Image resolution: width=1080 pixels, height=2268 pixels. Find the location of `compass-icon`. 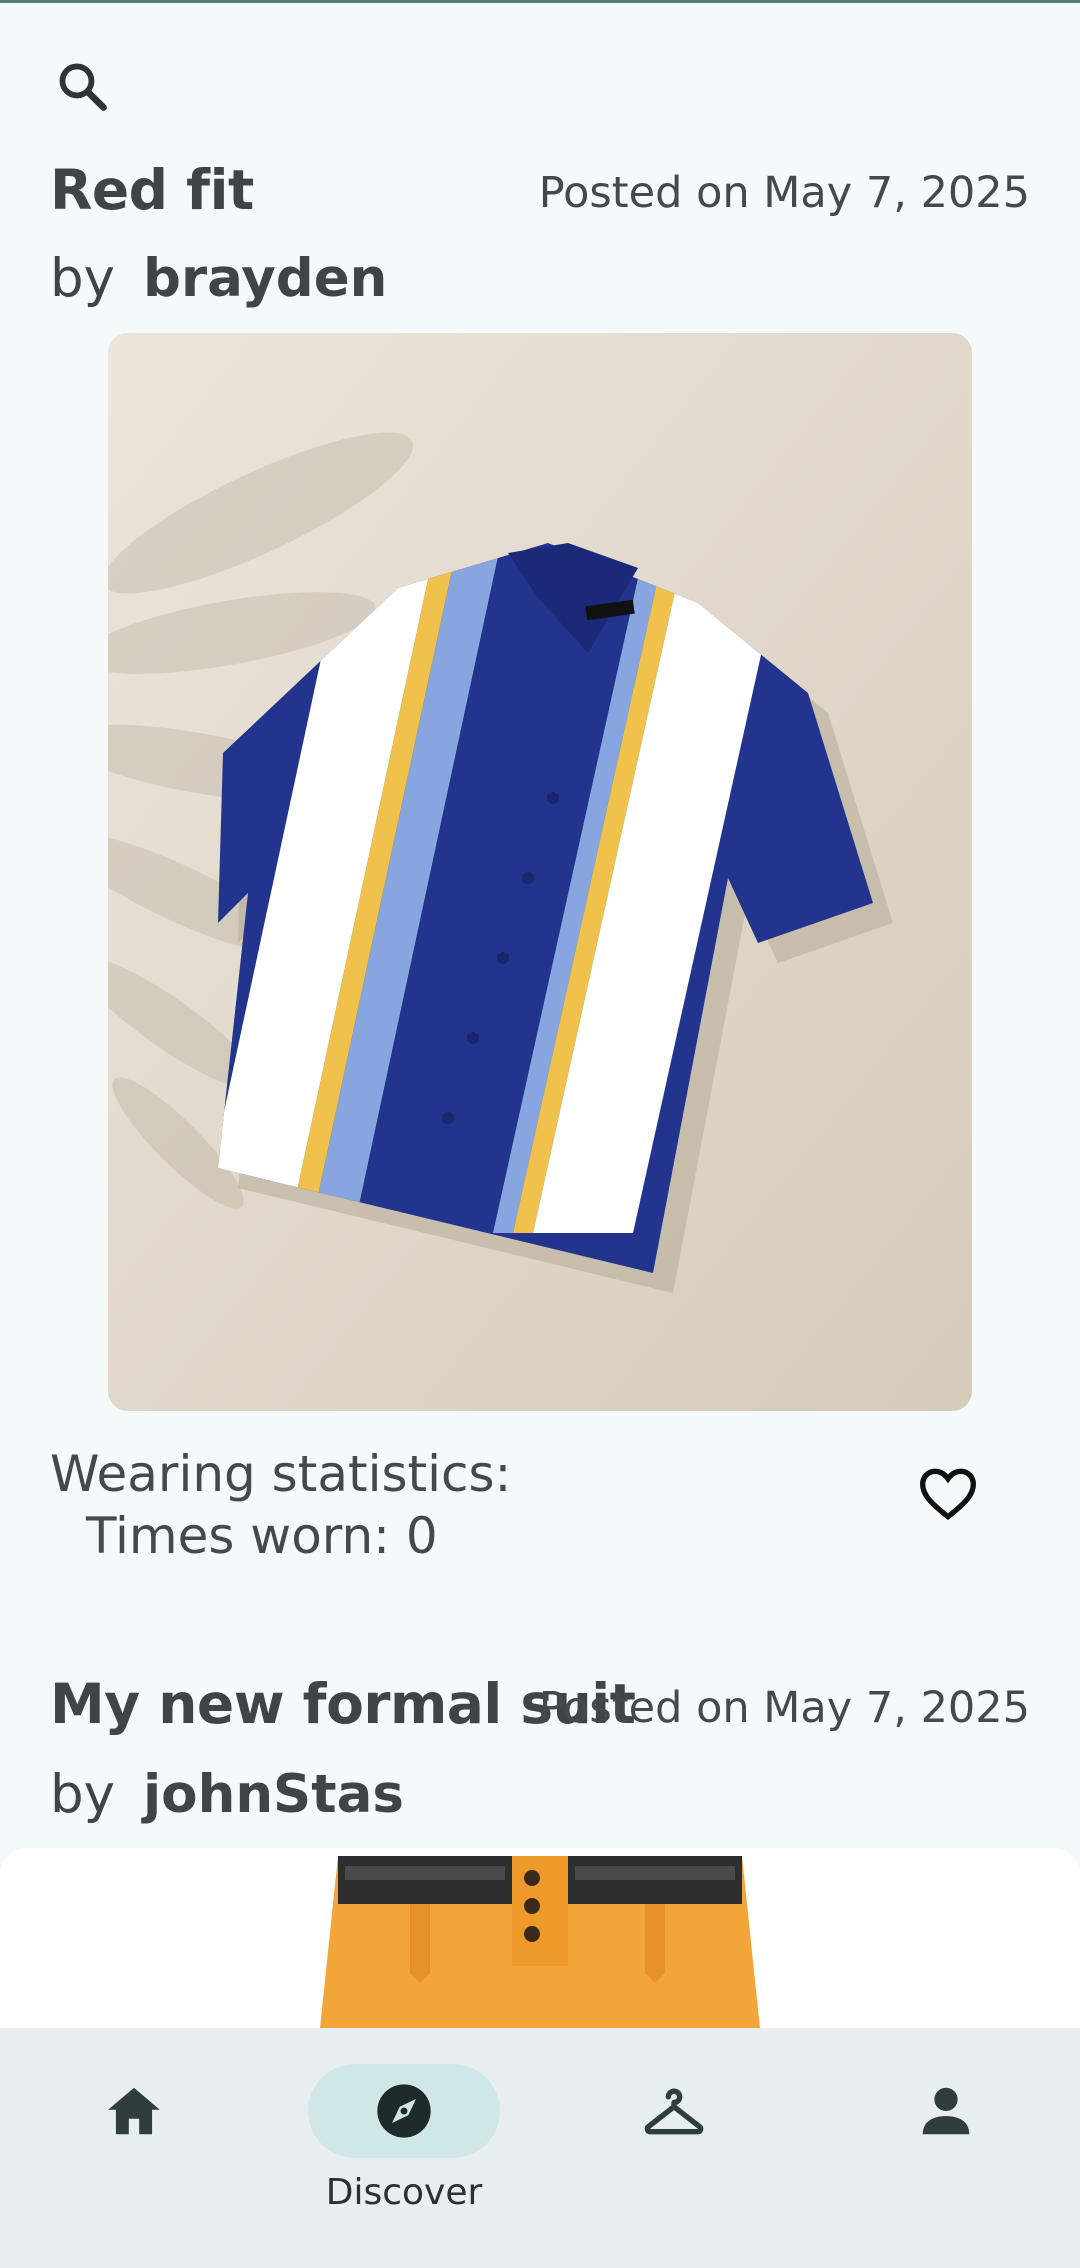

compass-icon is located at coordinates (404, 2111).